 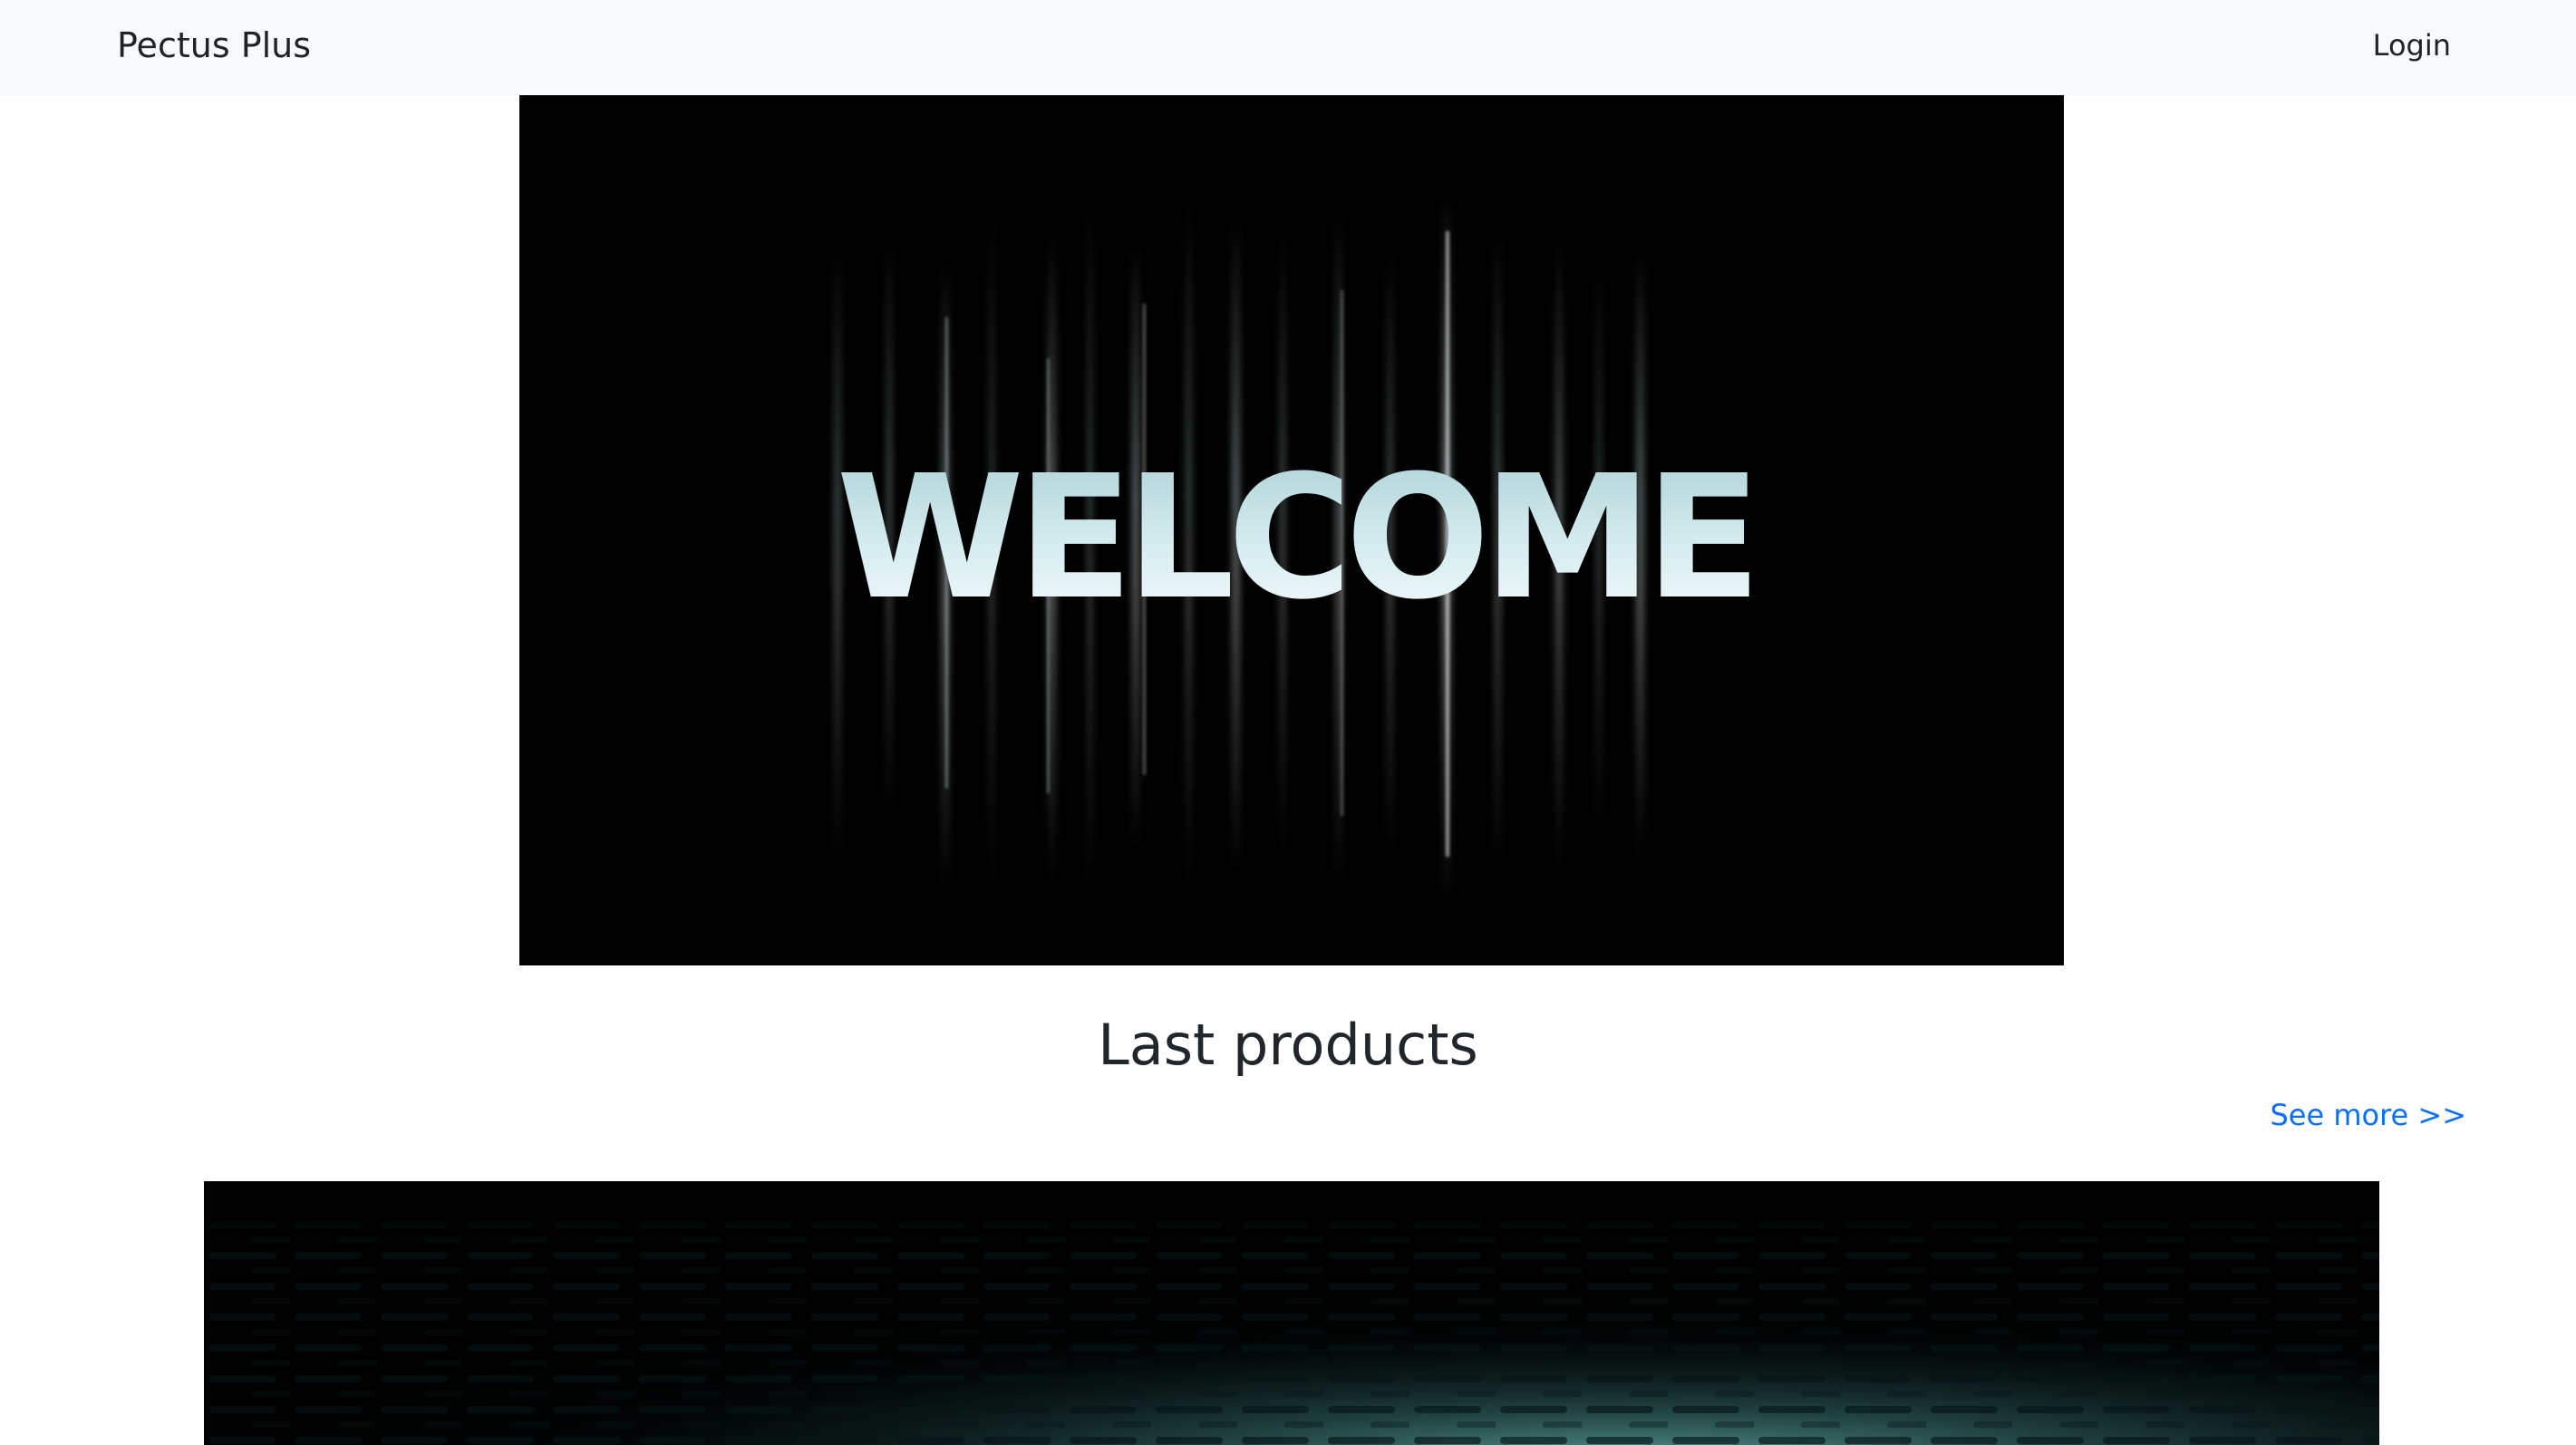 What do you see at coordinates (2368, 1115) in the screenshot?
I see `see-more-link: See more >>` at bounding box center [2368, 1115].